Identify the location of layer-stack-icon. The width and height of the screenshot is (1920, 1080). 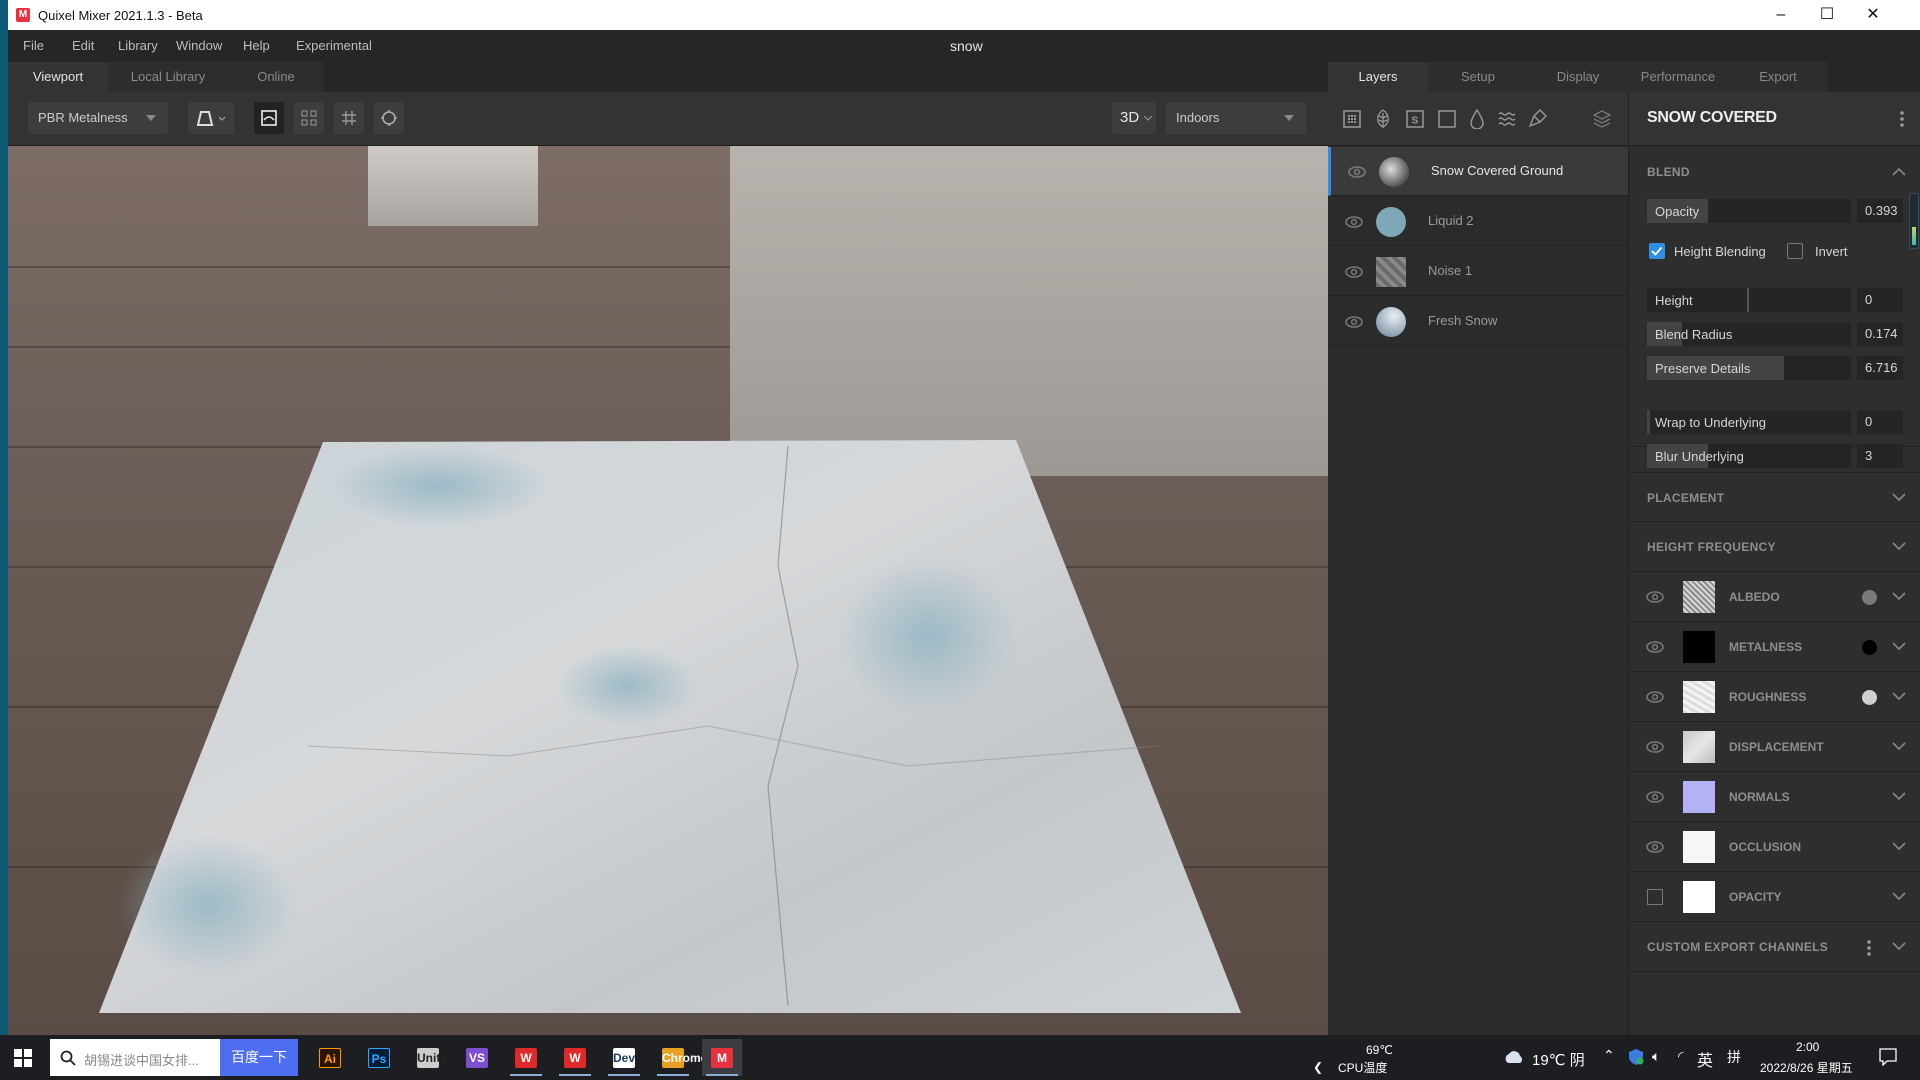
(1602, 119).